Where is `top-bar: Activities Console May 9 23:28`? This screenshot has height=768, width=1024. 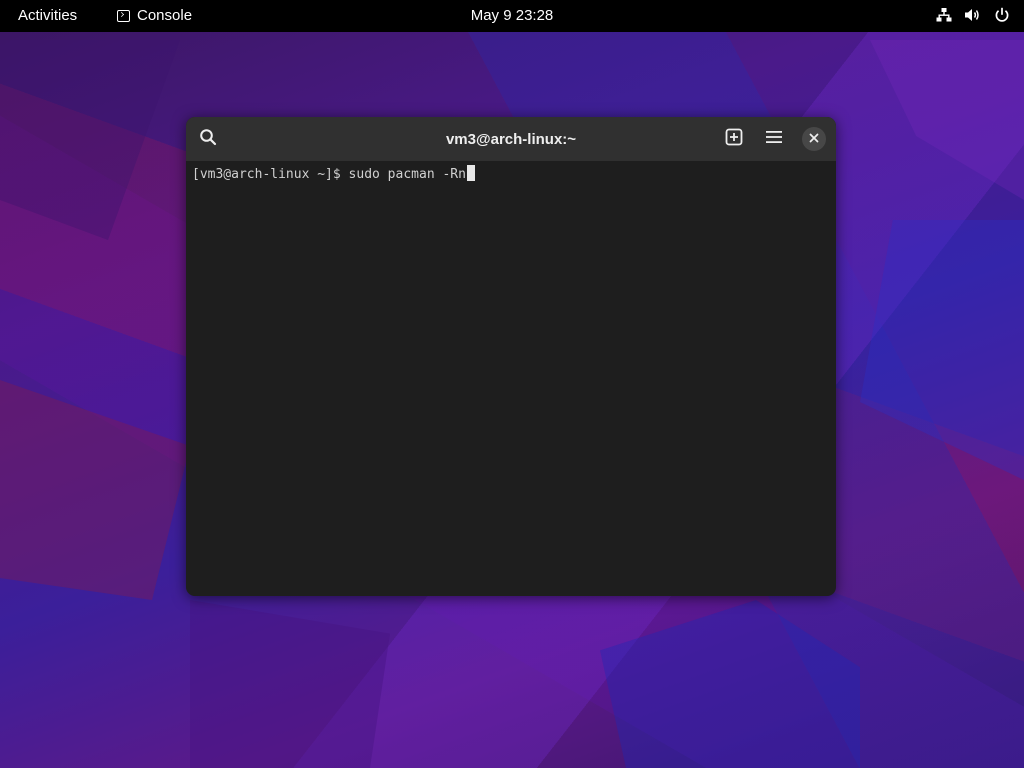
top-bar: Activities Console May 9 23:28 is located at coordinates (512, 16).